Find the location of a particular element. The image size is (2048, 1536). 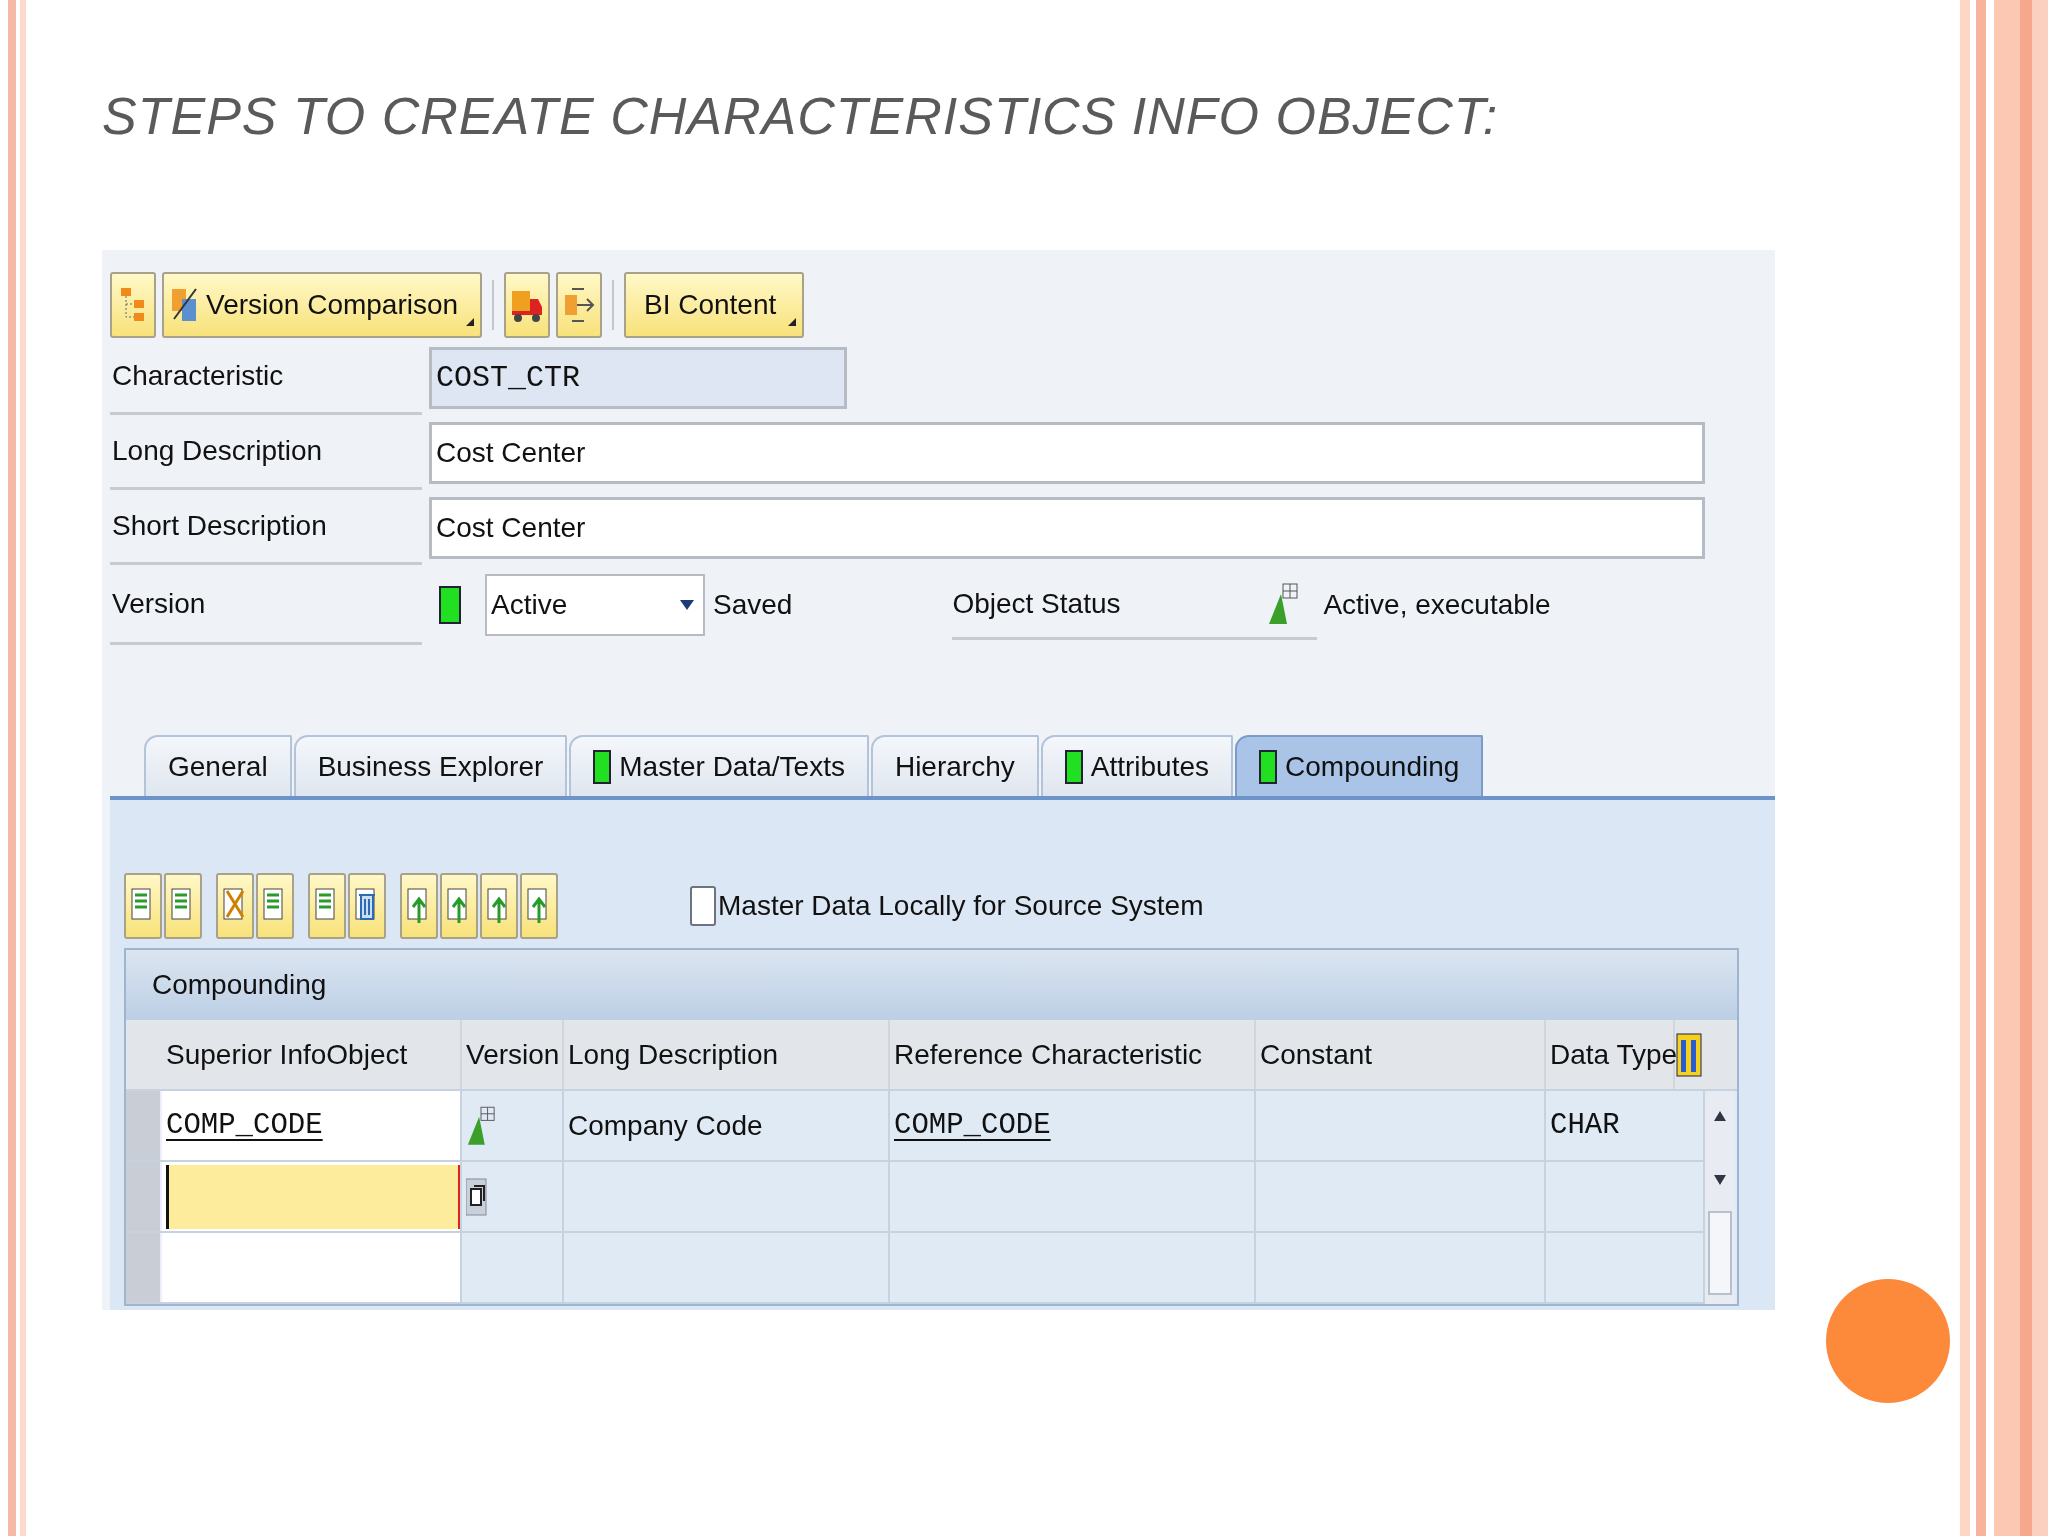

tab: General is located at coordinates (218, 765).